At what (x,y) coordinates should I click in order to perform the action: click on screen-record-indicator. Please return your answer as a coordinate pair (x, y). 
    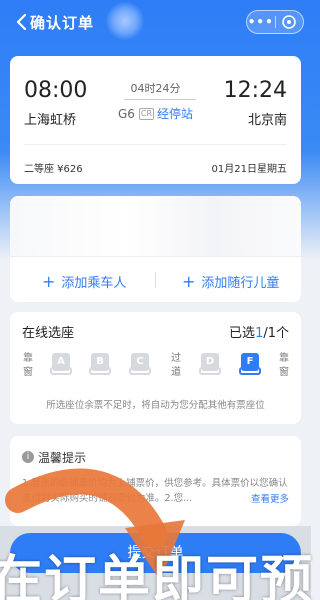
    Looking at the image, I should click on (125, 21).